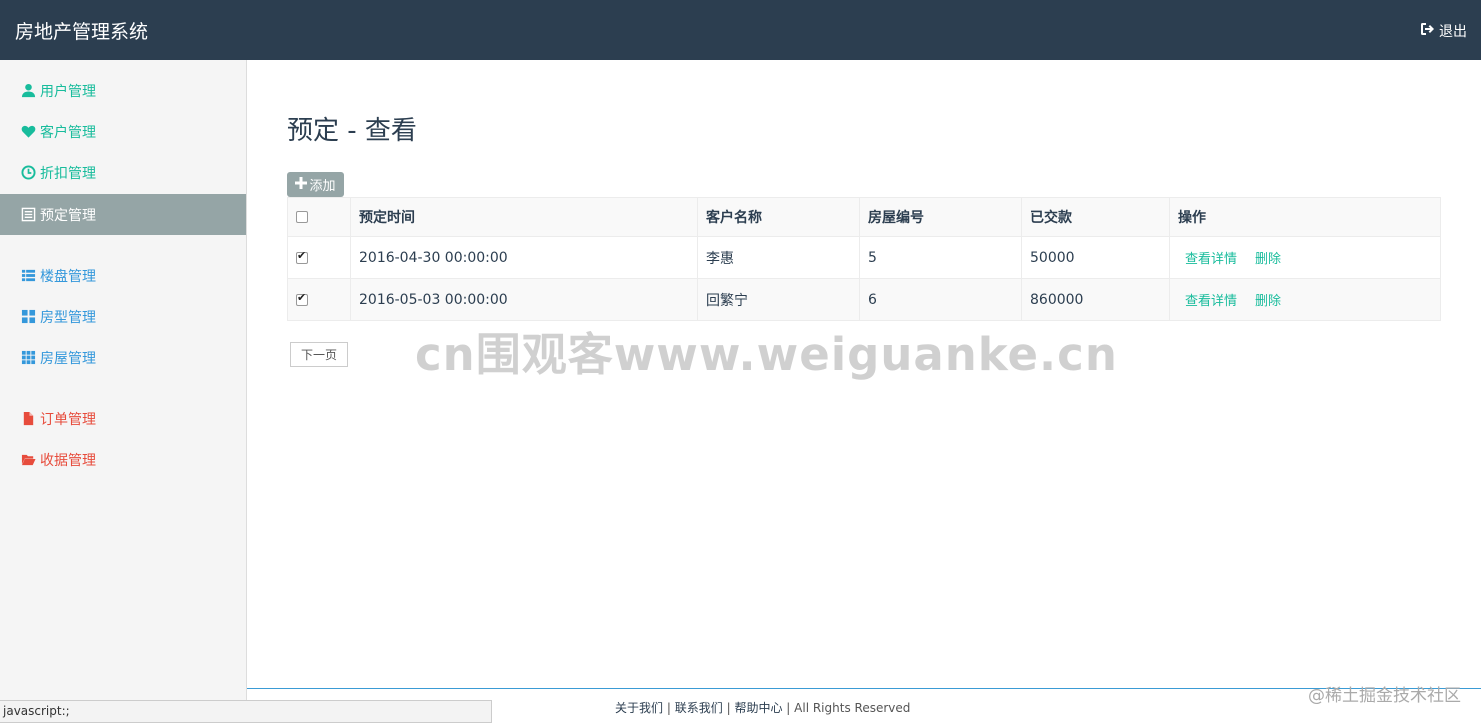 The image size is (1481, 723). Describe the element at coordinates (319, 354) in the screenshot. I see `next-page-button: 下一页` at that location.